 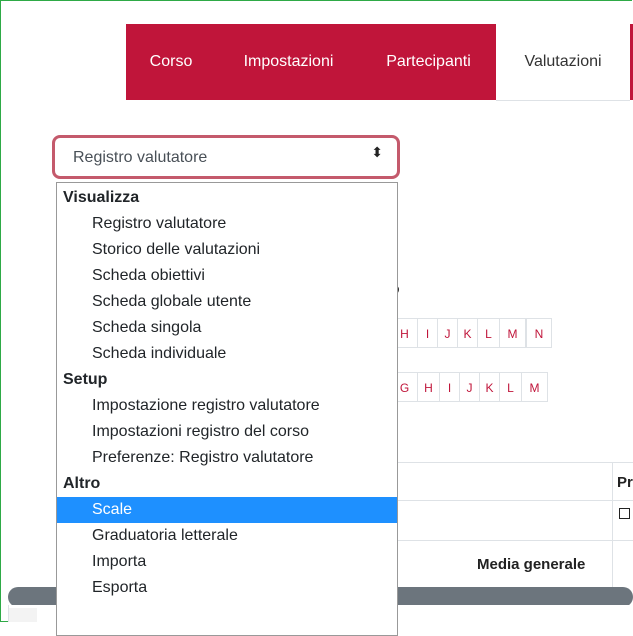 I want to click on option-registro-valutatore: Registro valutatore, so click(x=227, y=224).